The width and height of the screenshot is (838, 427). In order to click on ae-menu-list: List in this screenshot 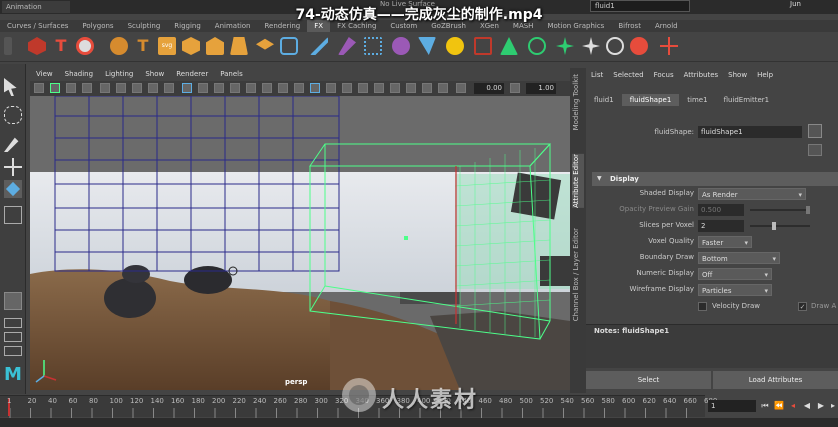, I will do `click(597, 75)`.